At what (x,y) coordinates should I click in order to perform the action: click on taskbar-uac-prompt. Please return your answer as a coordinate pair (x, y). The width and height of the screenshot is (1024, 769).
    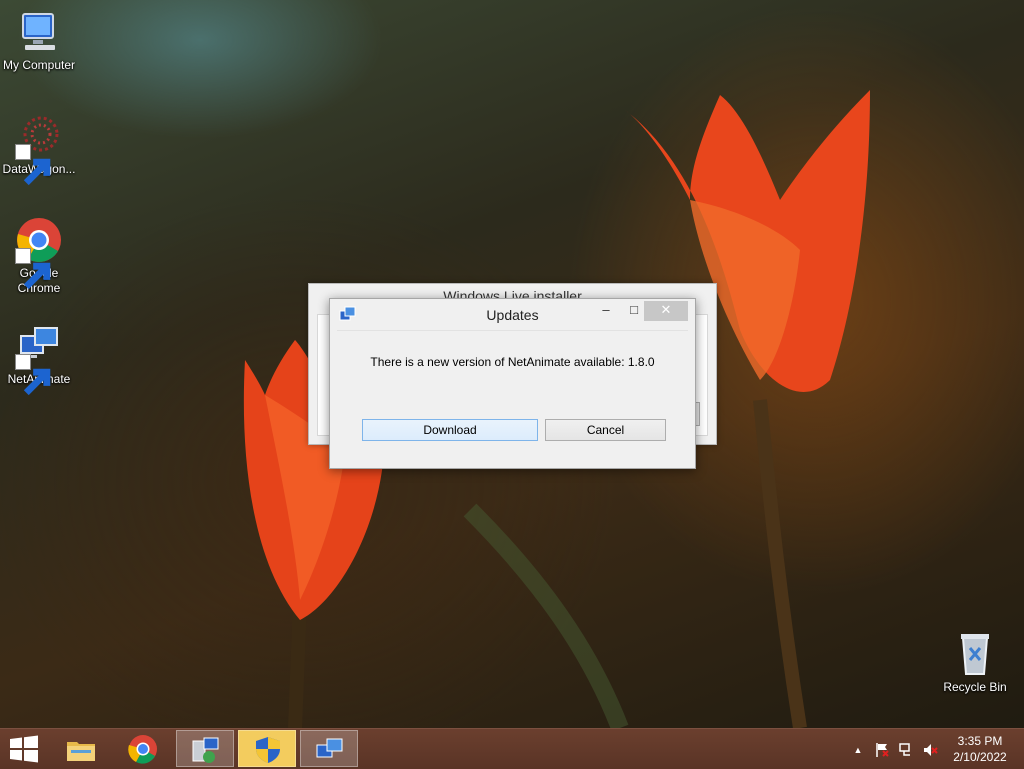
    Looking at the image, I should click on (267, 748).